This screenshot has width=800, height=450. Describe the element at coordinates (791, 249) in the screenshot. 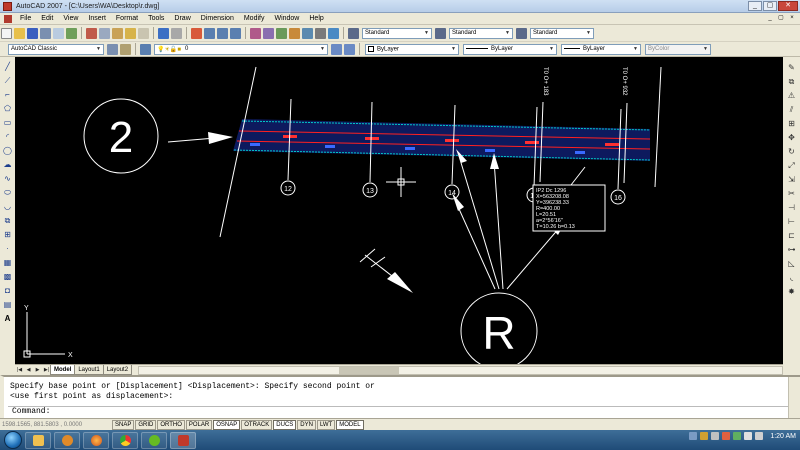

I see `join-icon: ⊶` at that location.